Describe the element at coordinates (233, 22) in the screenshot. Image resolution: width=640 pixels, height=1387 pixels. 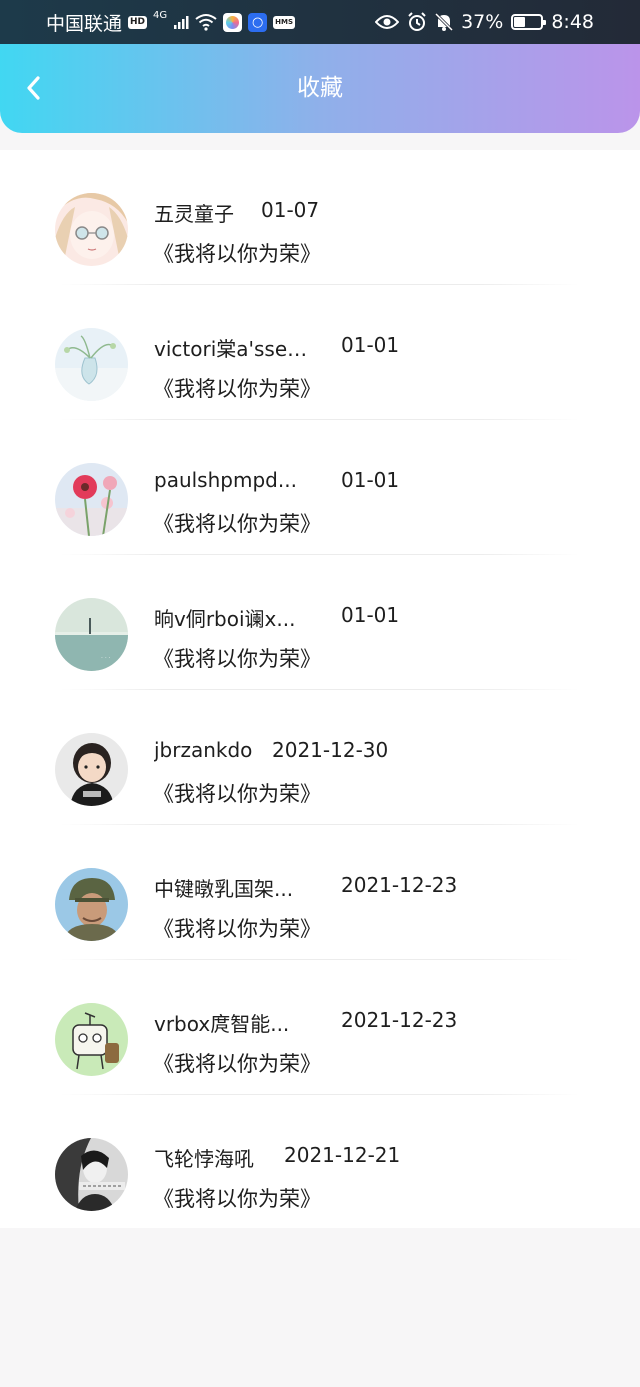
I see `gallery-app-icon` at that location.